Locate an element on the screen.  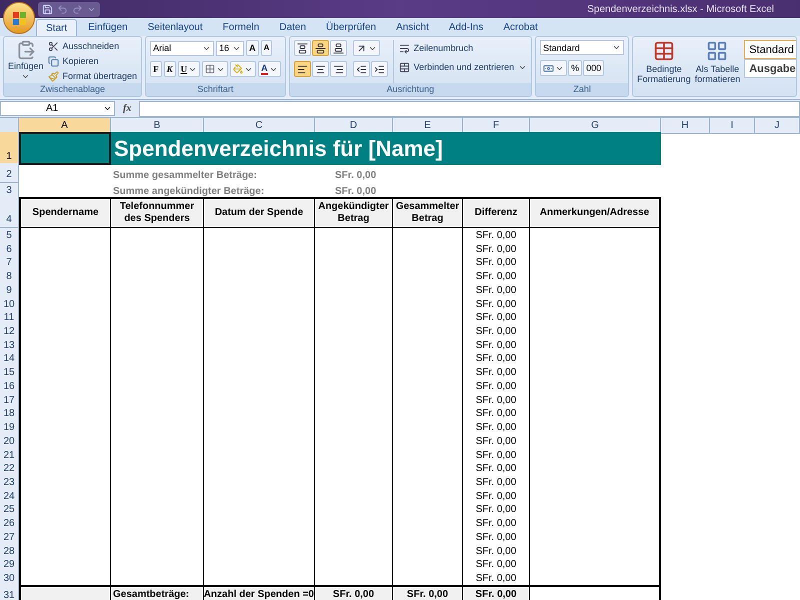
group-label: Schriftart is located at coordinates (215, 89).